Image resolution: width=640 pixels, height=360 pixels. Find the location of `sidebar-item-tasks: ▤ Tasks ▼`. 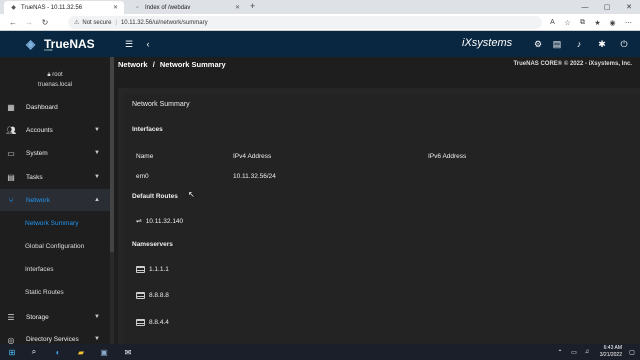

sidebar-item-tasks: ▤ Tasks ▼ is located at coordinates (55, 177).